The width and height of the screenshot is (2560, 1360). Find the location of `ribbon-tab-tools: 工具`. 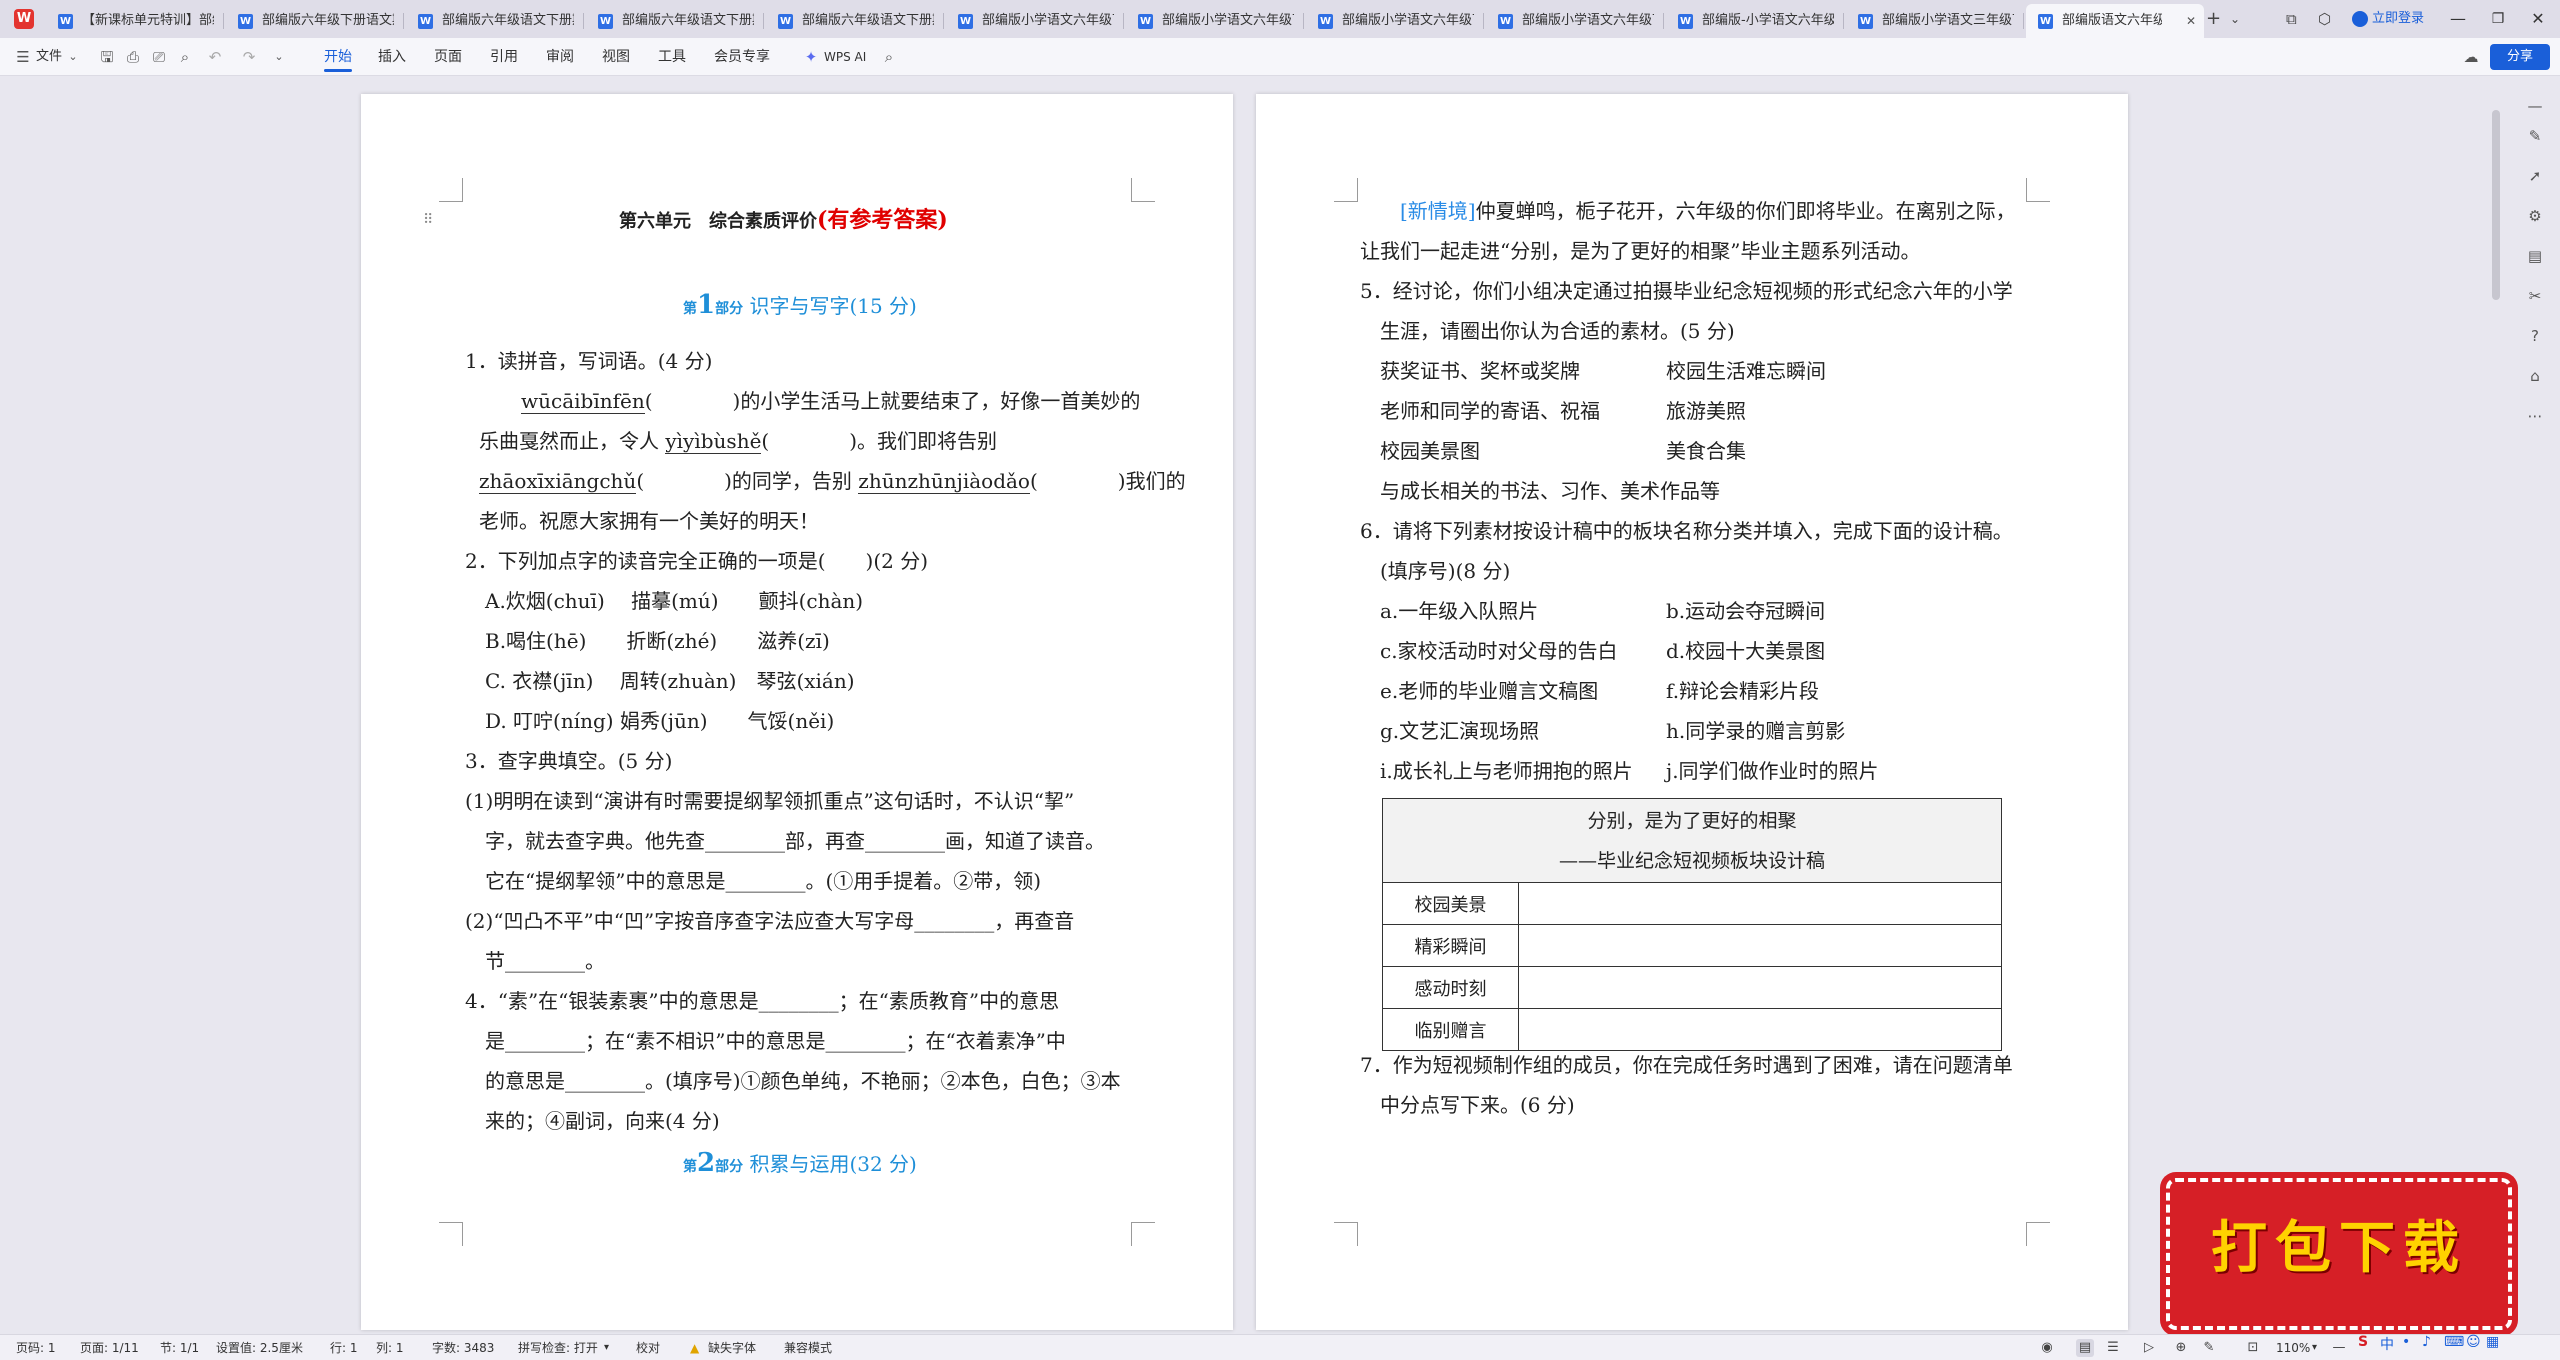

ribbon-tab-tools: 工具 is located at coordinates (672, 57).